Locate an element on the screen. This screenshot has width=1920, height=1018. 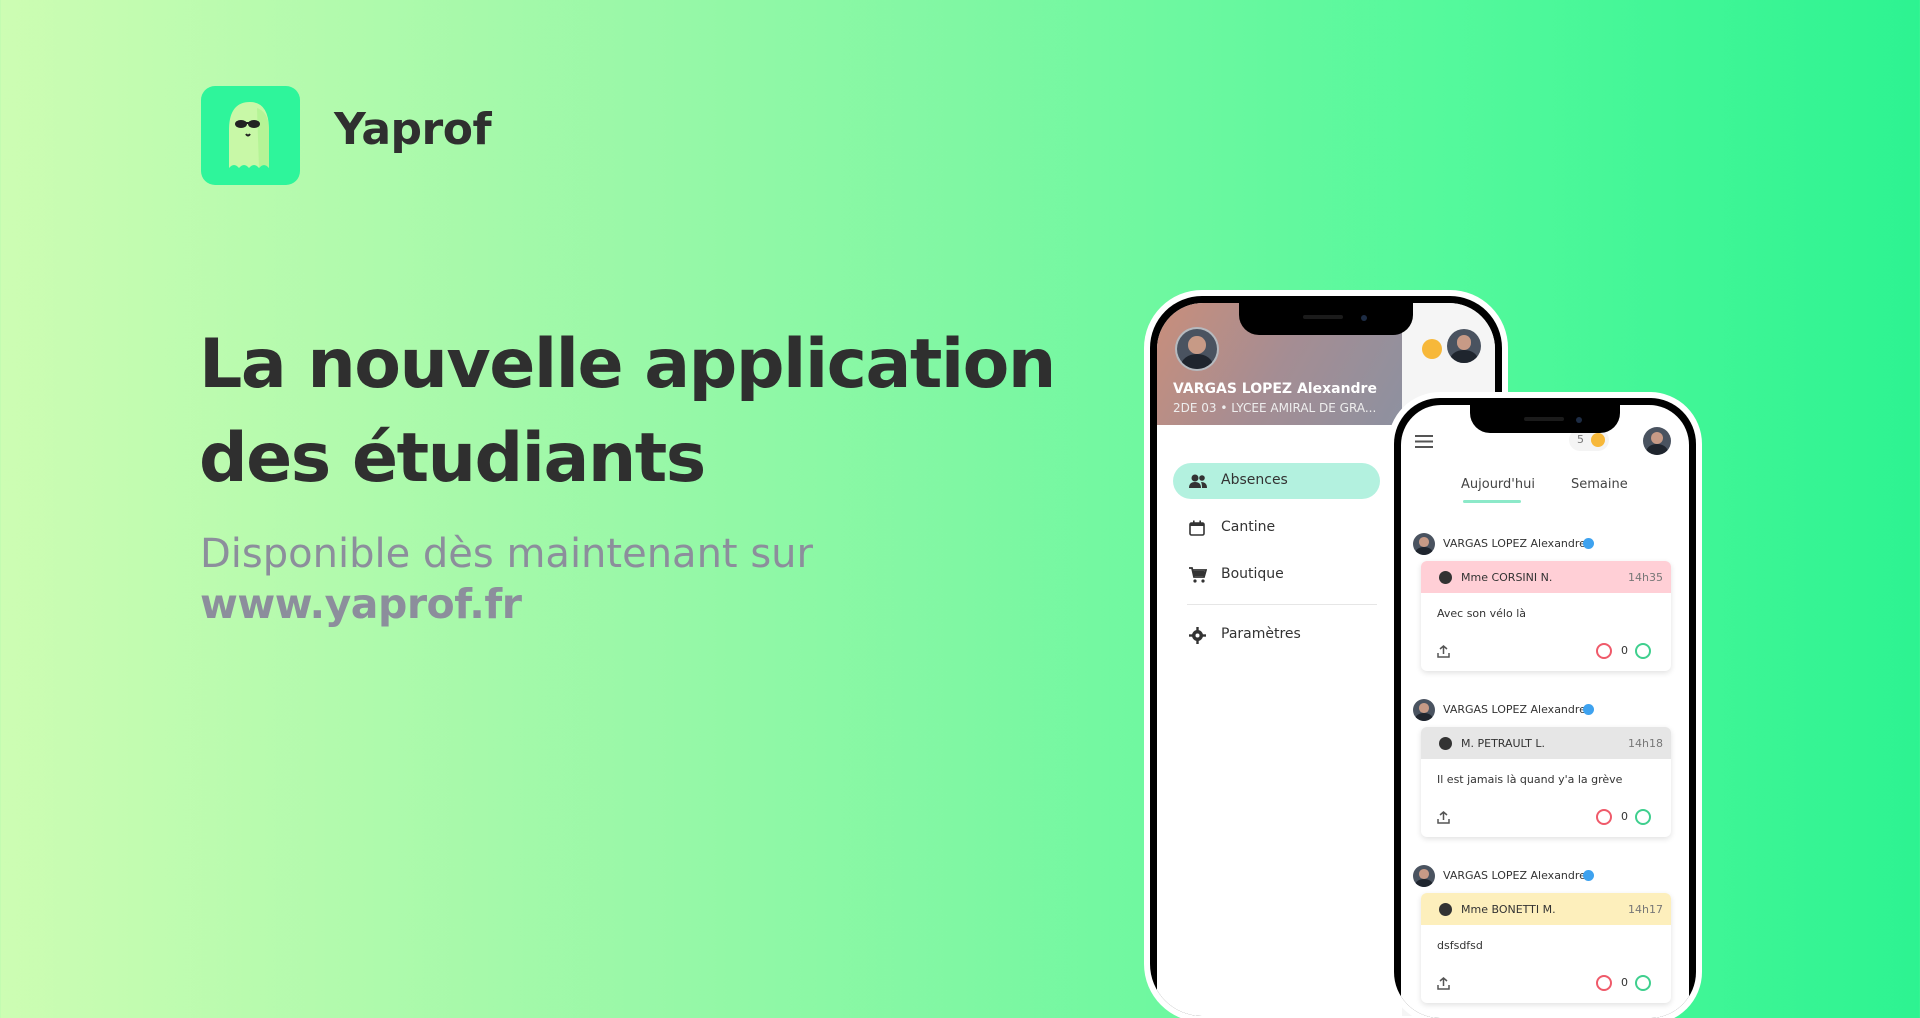
card-header: Mme CORSINI N. 14h35 is located at coordinates (1546, 577).